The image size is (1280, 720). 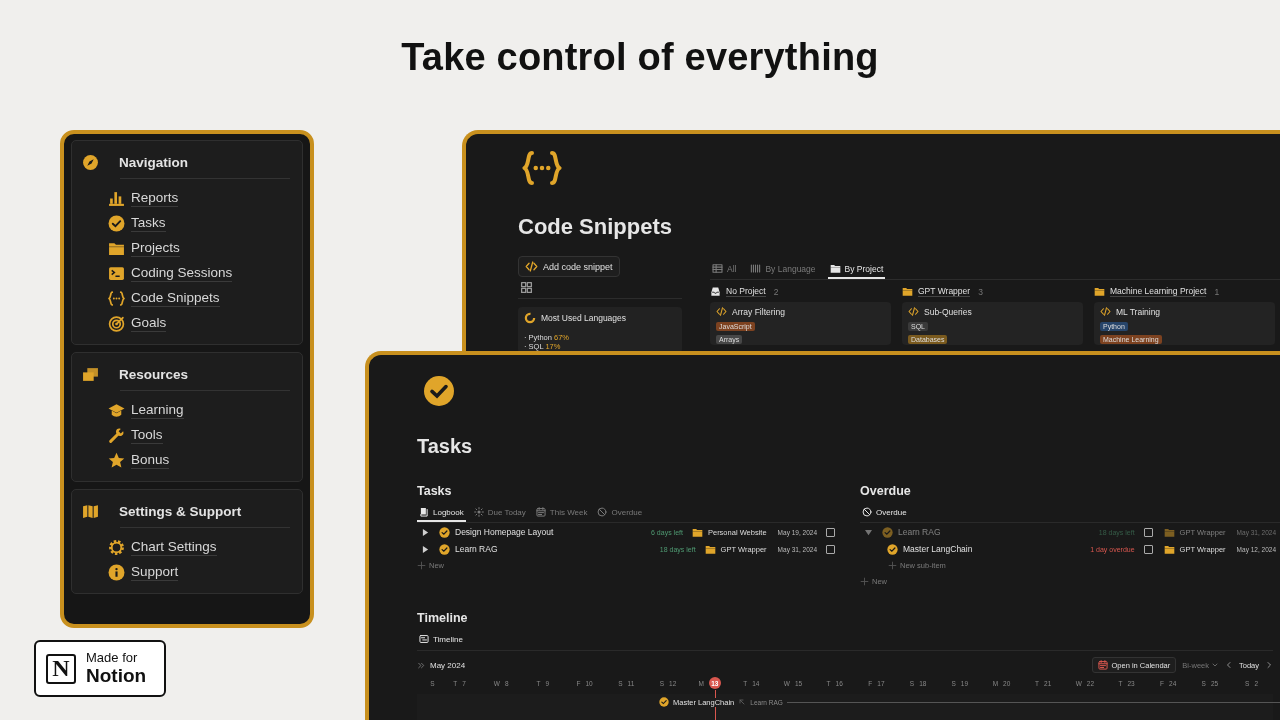 I want to click on group-name: Machine Learning Project, so click(x=1158, y=291).